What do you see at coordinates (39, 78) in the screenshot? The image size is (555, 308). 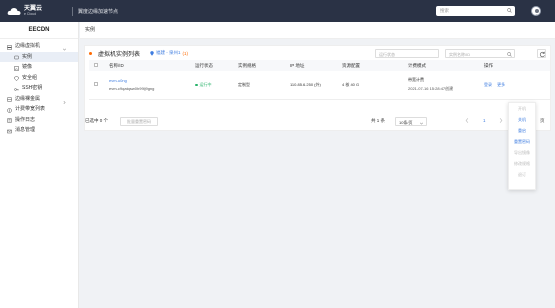 I see `sidebar-item-security-group: 安全组` at bounding box center [39, 78].